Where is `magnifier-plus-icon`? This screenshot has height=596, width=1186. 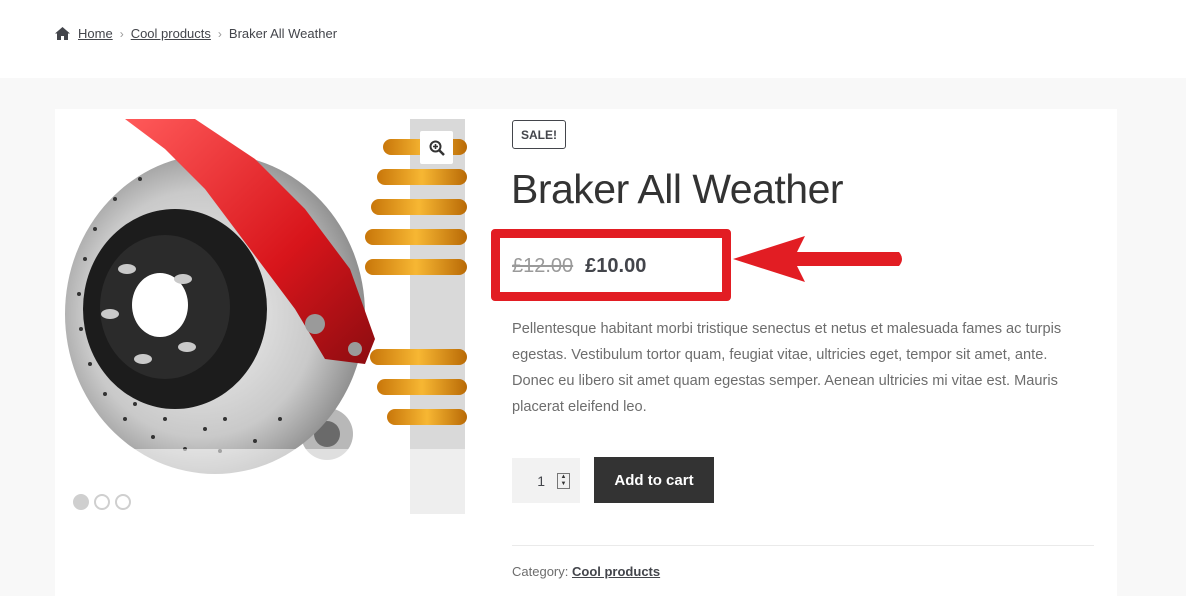
magnifier-plus-icon is located at coordinates (437, 148).